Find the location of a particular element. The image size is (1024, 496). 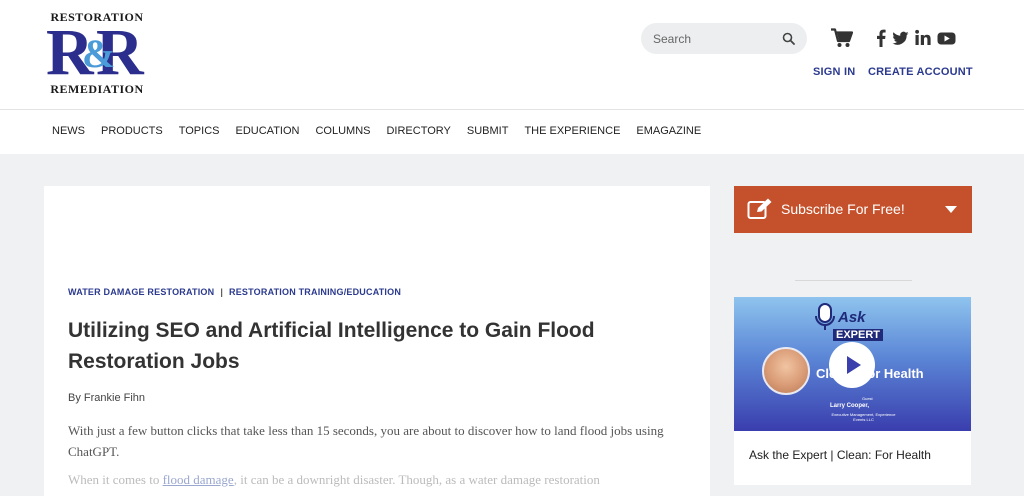

subscribe-label: Subscribe For Free! is located at coordinates (843, 209).